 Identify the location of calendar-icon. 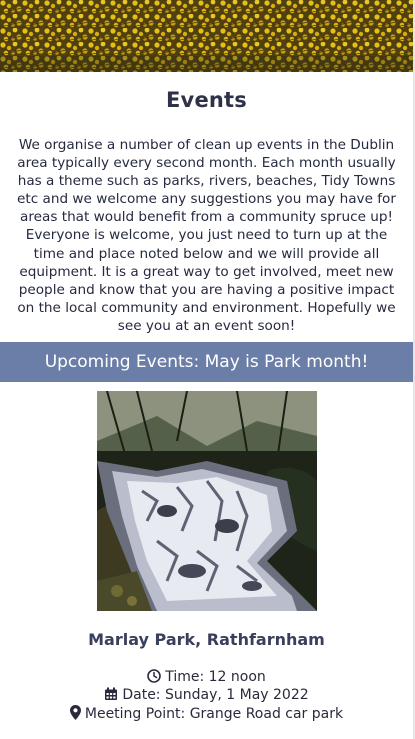
(111, 696).